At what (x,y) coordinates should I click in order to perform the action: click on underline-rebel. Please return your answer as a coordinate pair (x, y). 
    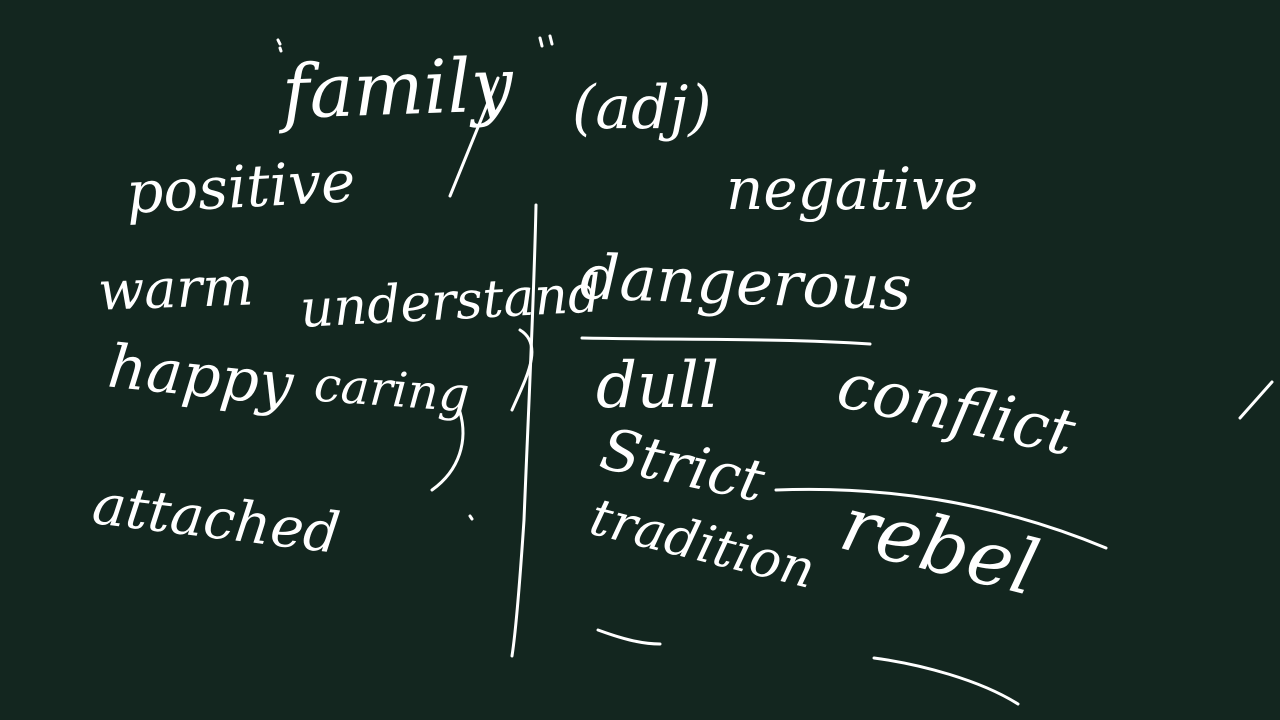
    Looking at the image, I should click on (946, 681).